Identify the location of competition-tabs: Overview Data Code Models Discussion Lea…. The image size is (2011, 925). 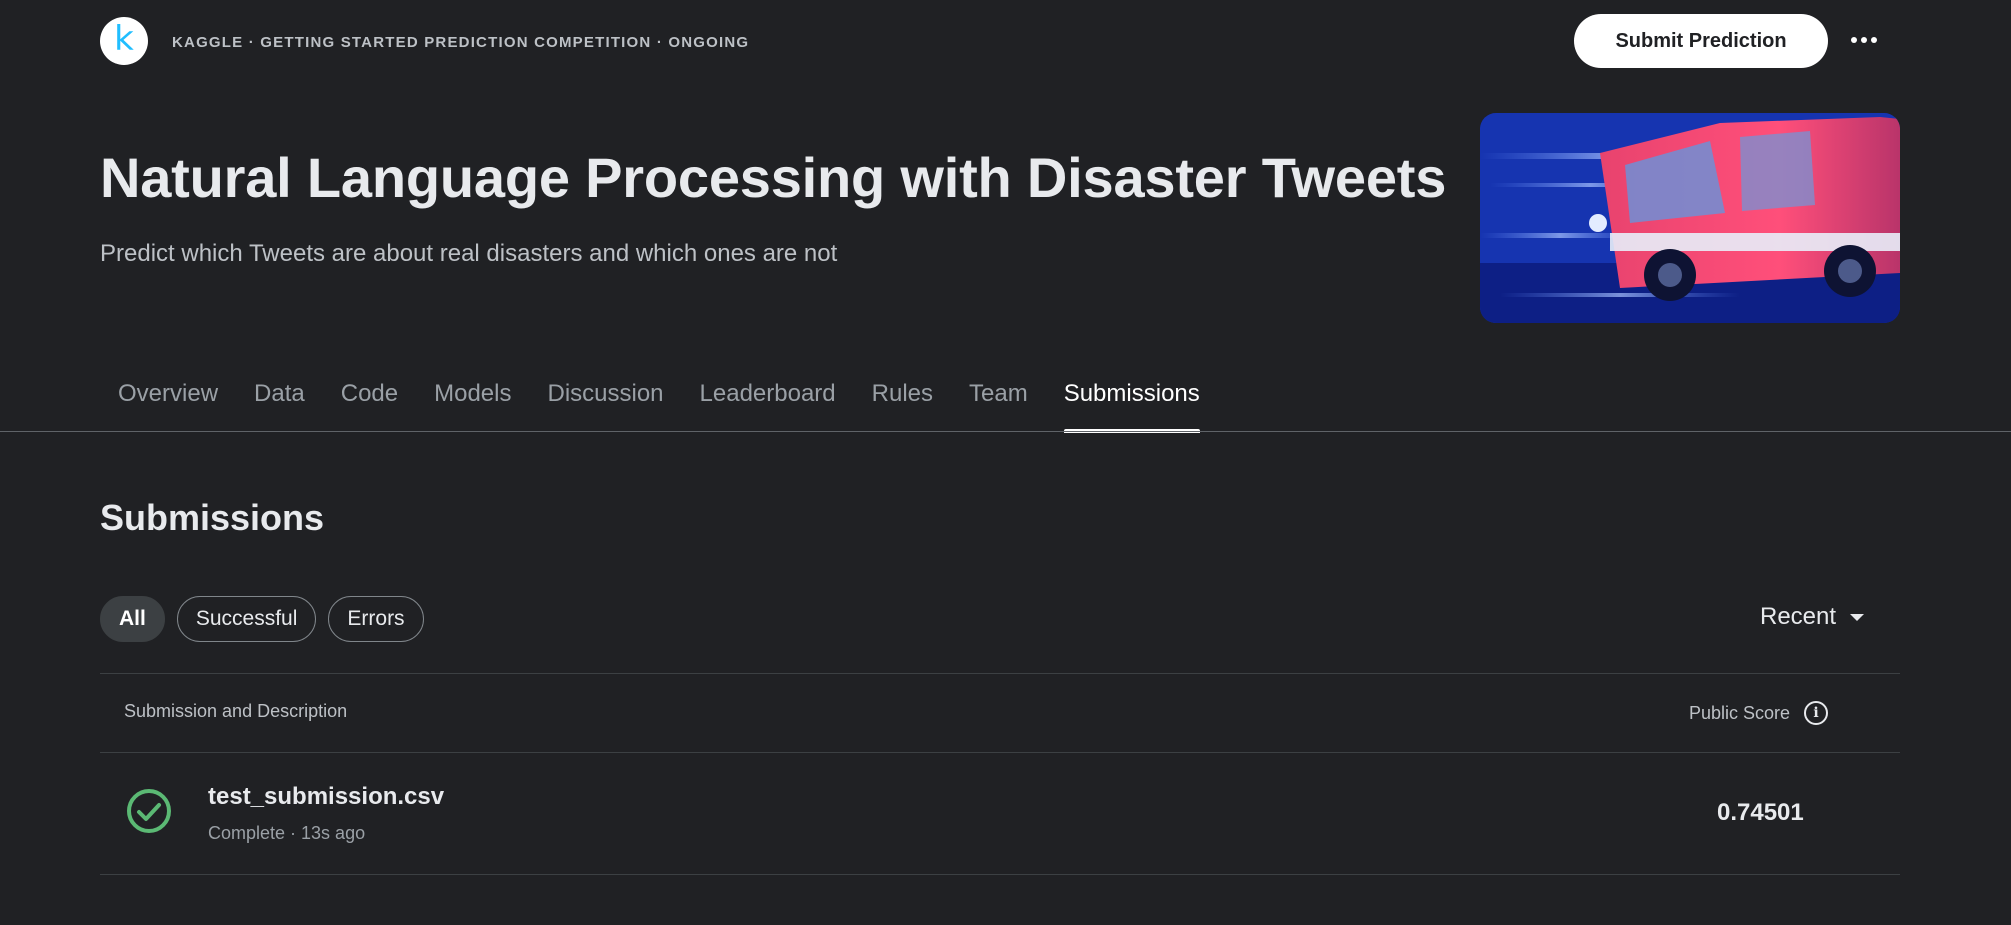
(659, 406).